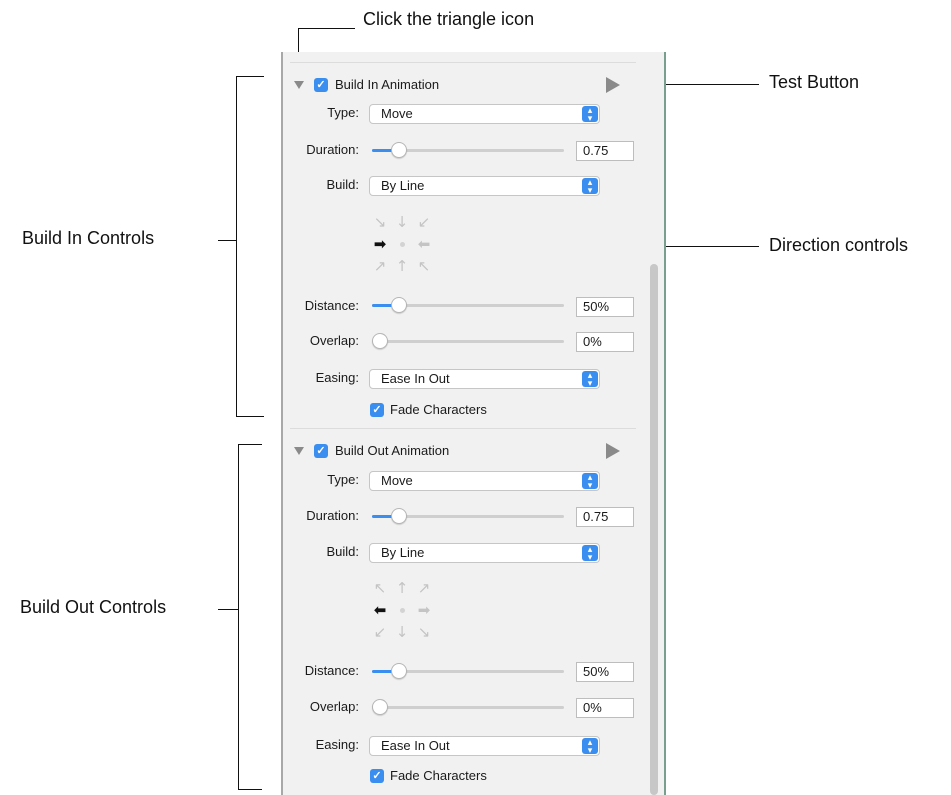  Describe the element at coordinates (250, 444) in the screenshot. I see `build-out-bracket-top` at that location.